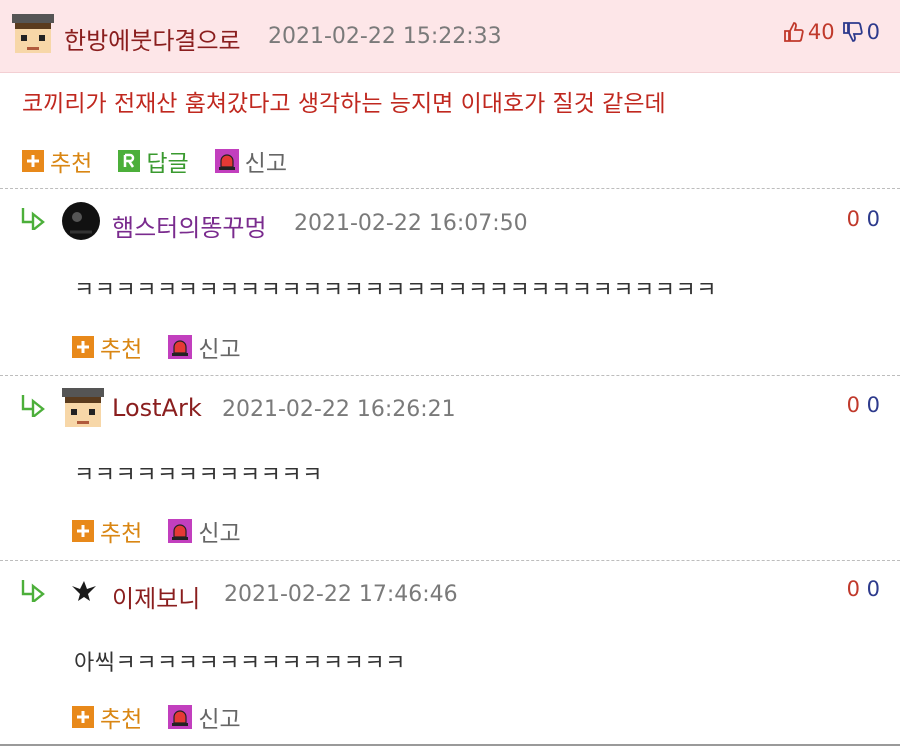 The width and height of the screenshot is (900, 747). Describe the element at coordinates (395, 290) in the screenshot. I see `comment-body: ㅋㅋㅋㅋㅋㅋㅋㅋㅋㅋㅋㅋㅋㅋㅋㅋㅋㅋㅋㅋㅋㅋㅋㅋㅋㅋㅋㅋㅋㅋㅋ` at that location.